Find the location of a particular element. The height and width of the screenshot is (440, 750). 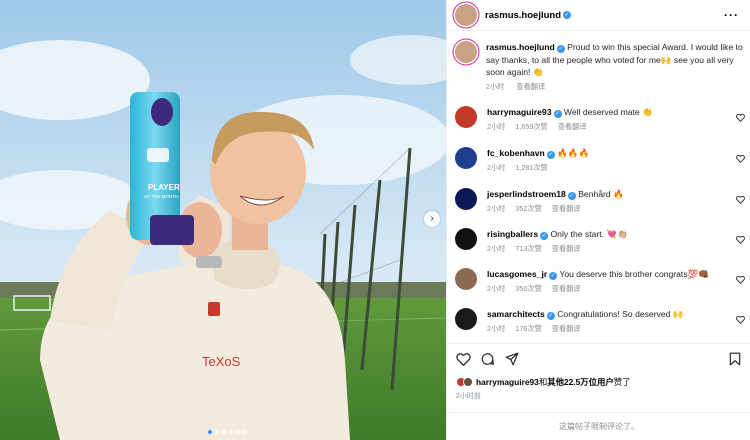

comment-likes: 352次赞 is located at coordinates (528, 208).